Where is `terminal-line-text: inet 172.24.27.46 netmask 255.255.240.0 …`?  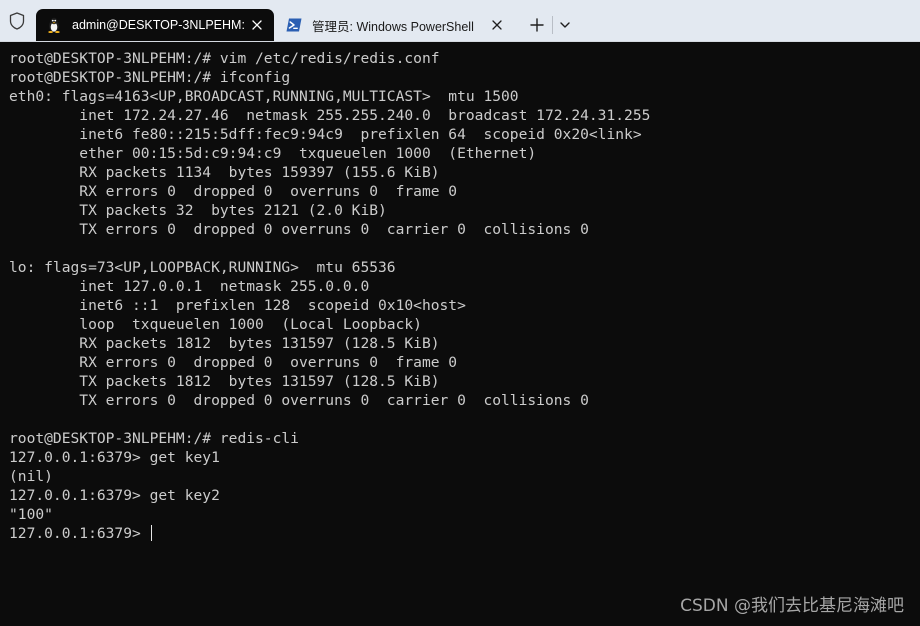 terminal-line-text: inet 172.24.27.46 netmask 255.255.240.0 … is located at coordinates (330, 115).